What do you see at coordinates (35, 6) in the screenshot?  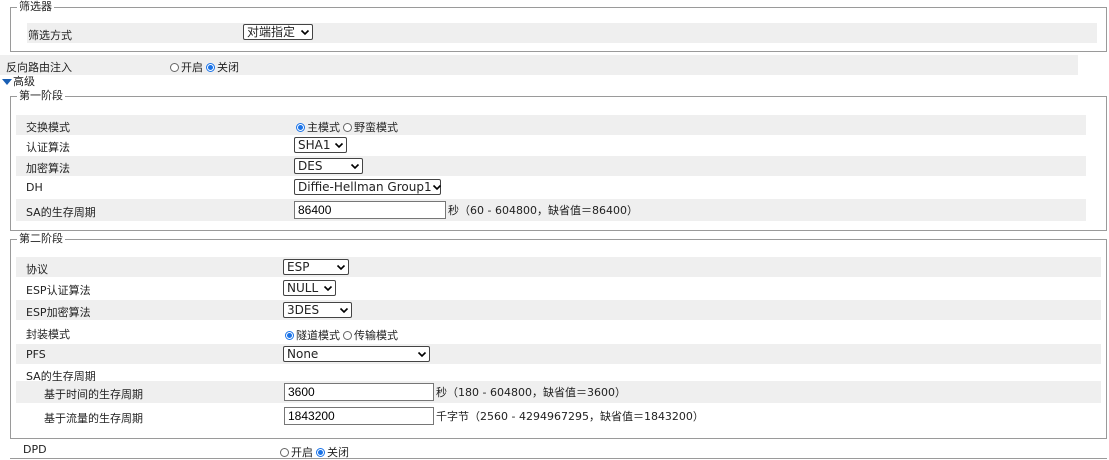 I see `filter-legend: 筛选器` at bounding box center [35, 6].